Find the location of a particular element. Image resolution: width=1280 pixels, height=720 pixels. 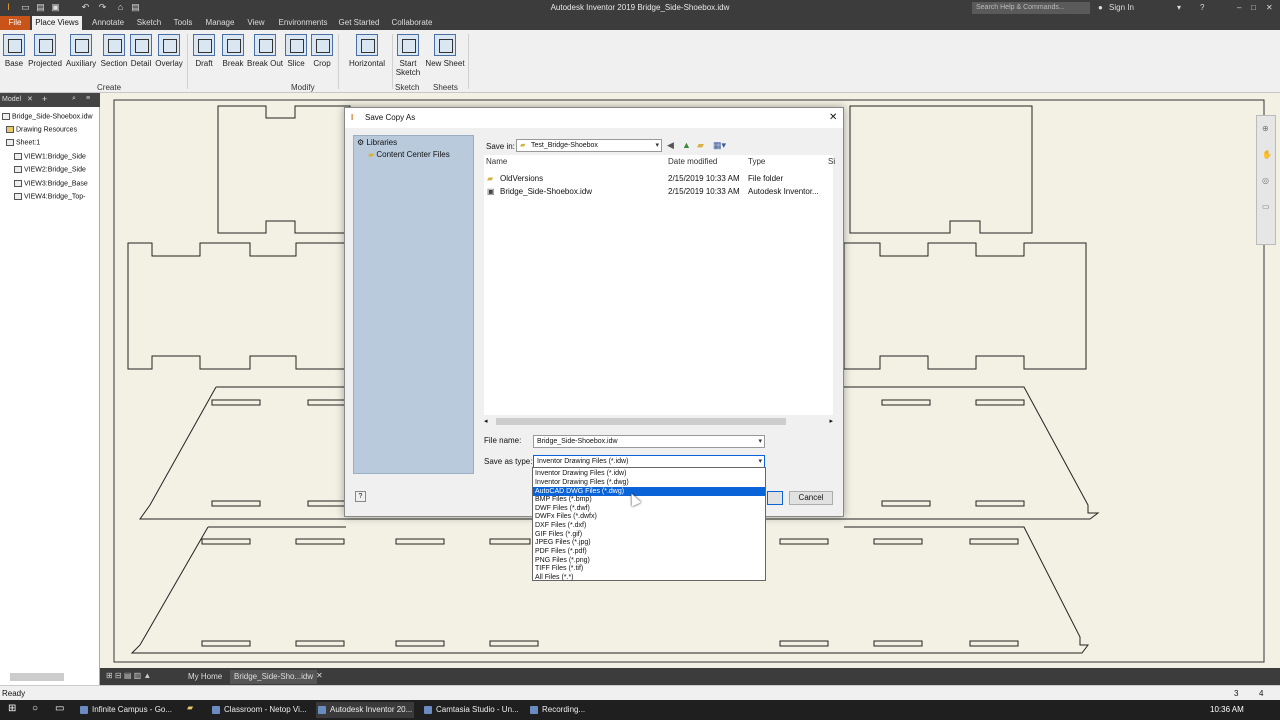

save-button-partial is located at coordinates (775, 498).